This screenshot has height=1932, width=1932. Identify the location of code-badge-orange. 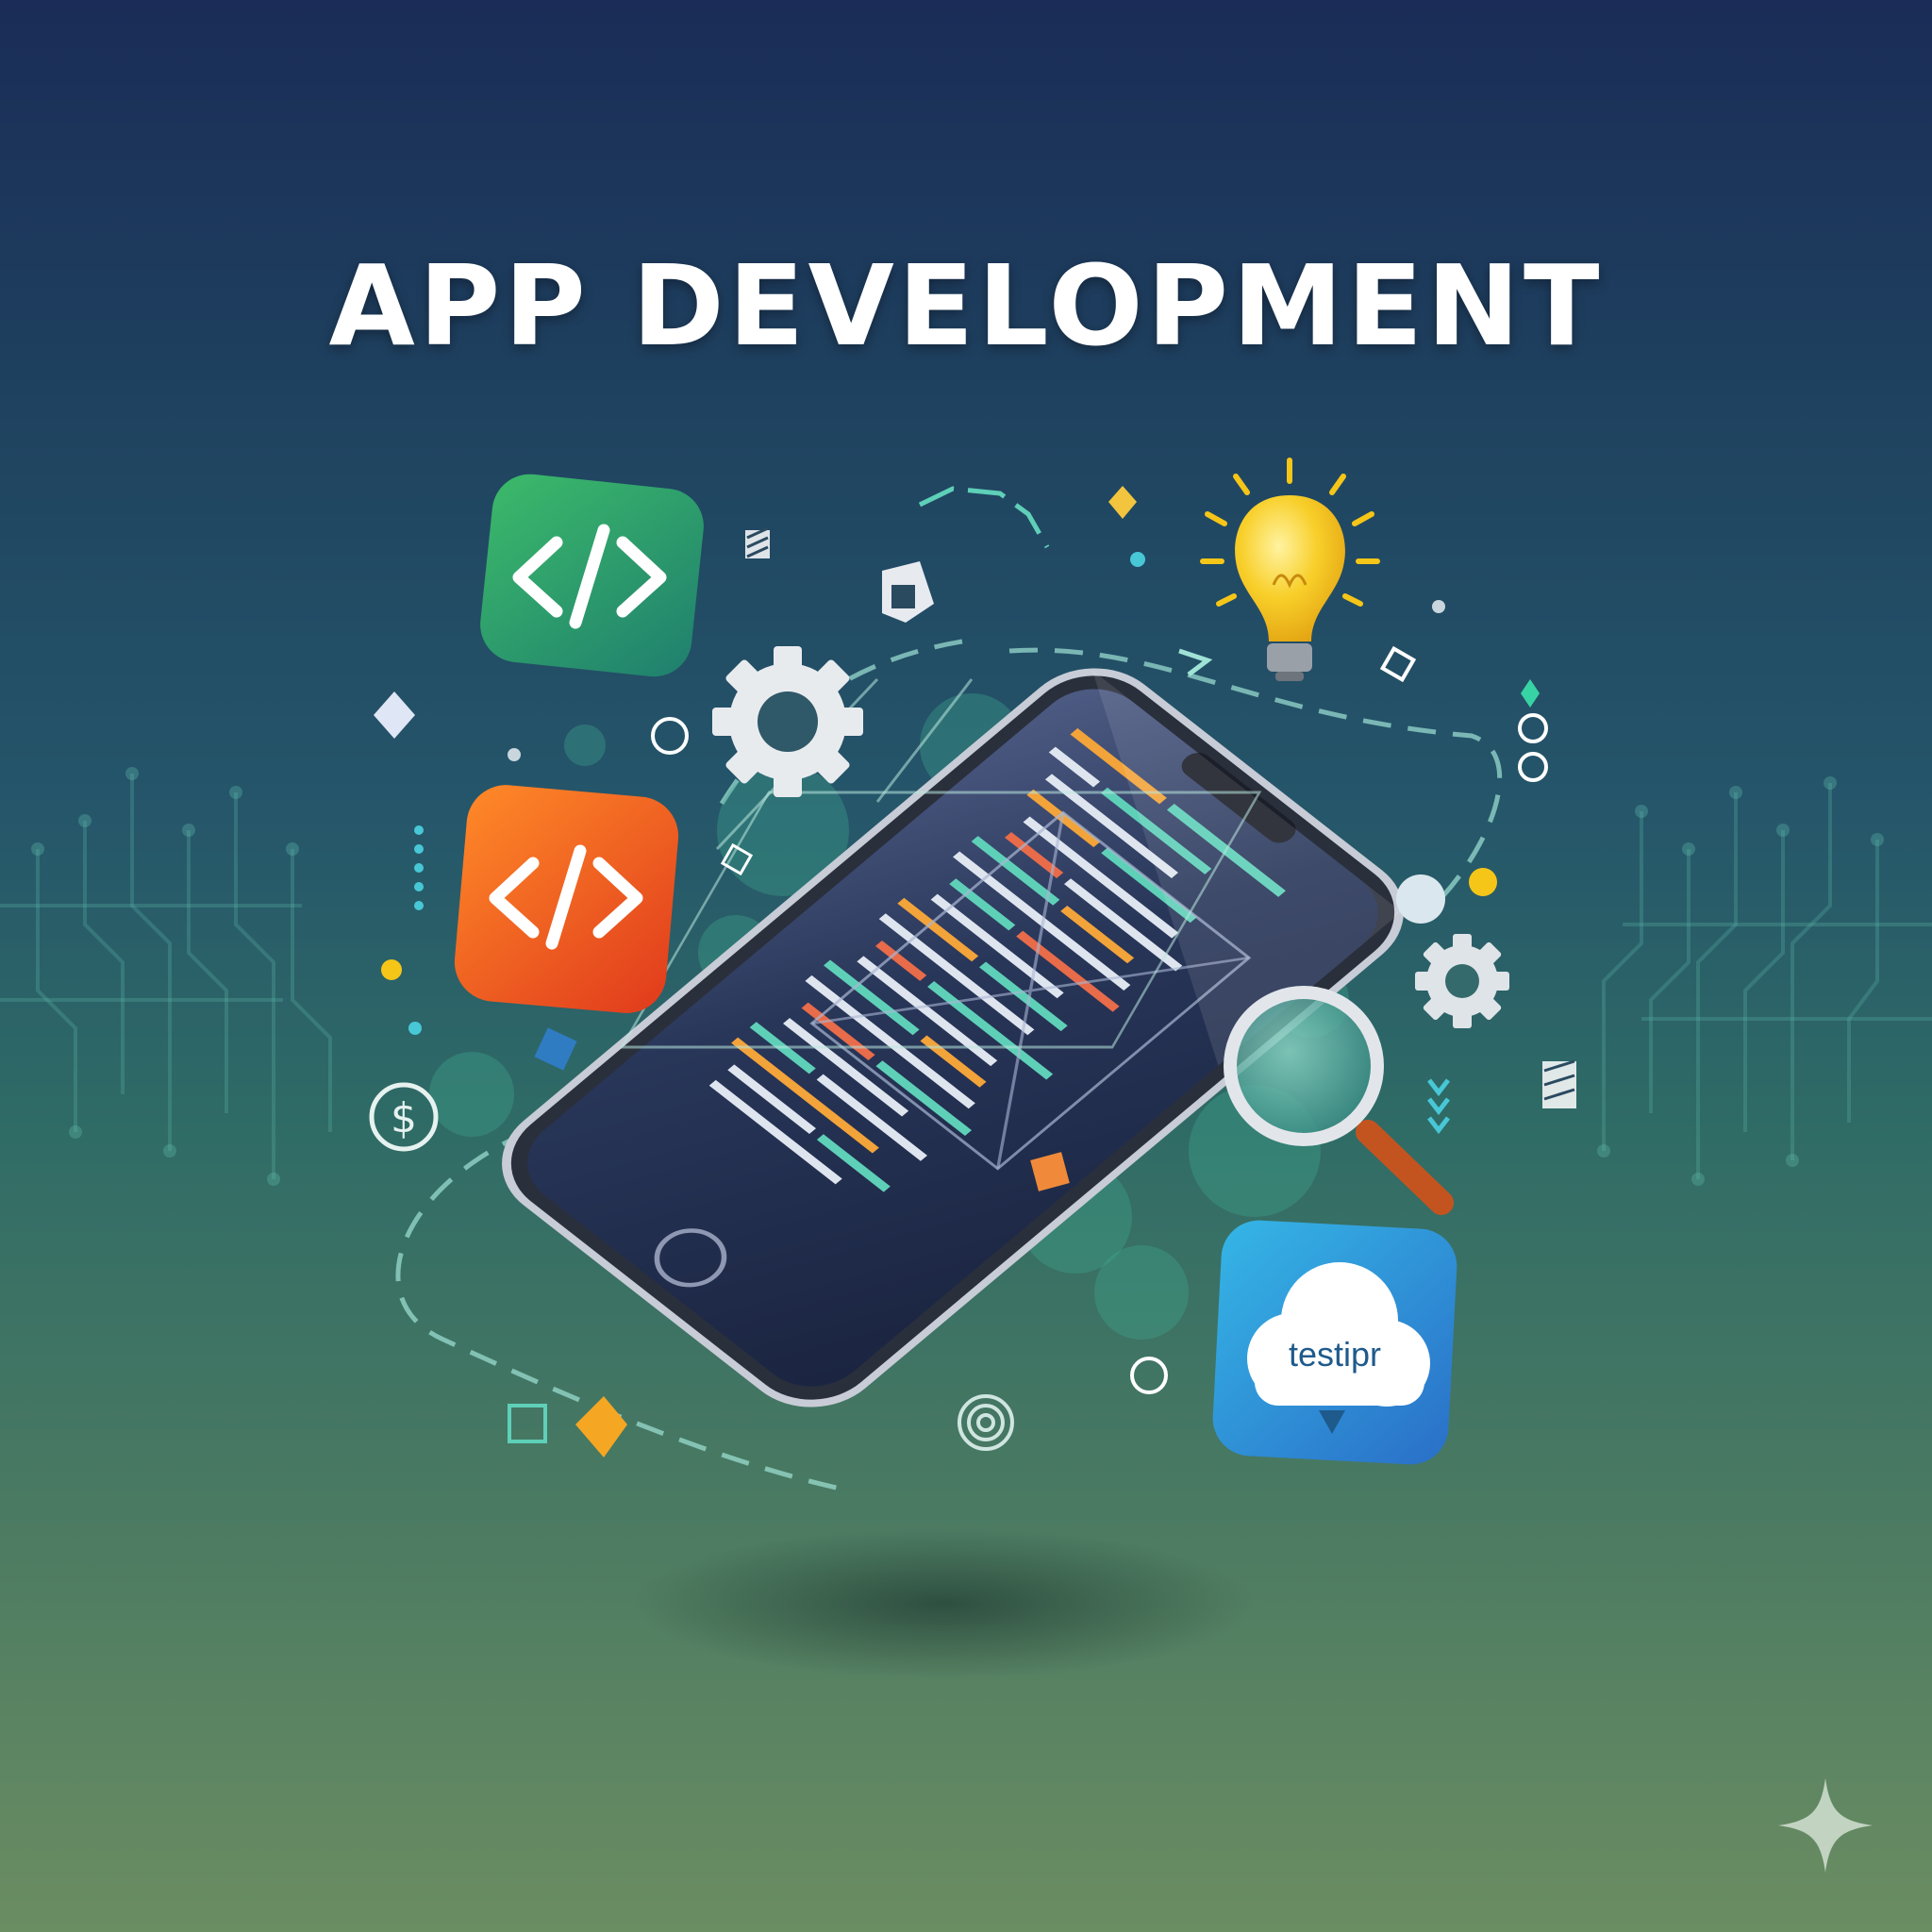
(566, 899).